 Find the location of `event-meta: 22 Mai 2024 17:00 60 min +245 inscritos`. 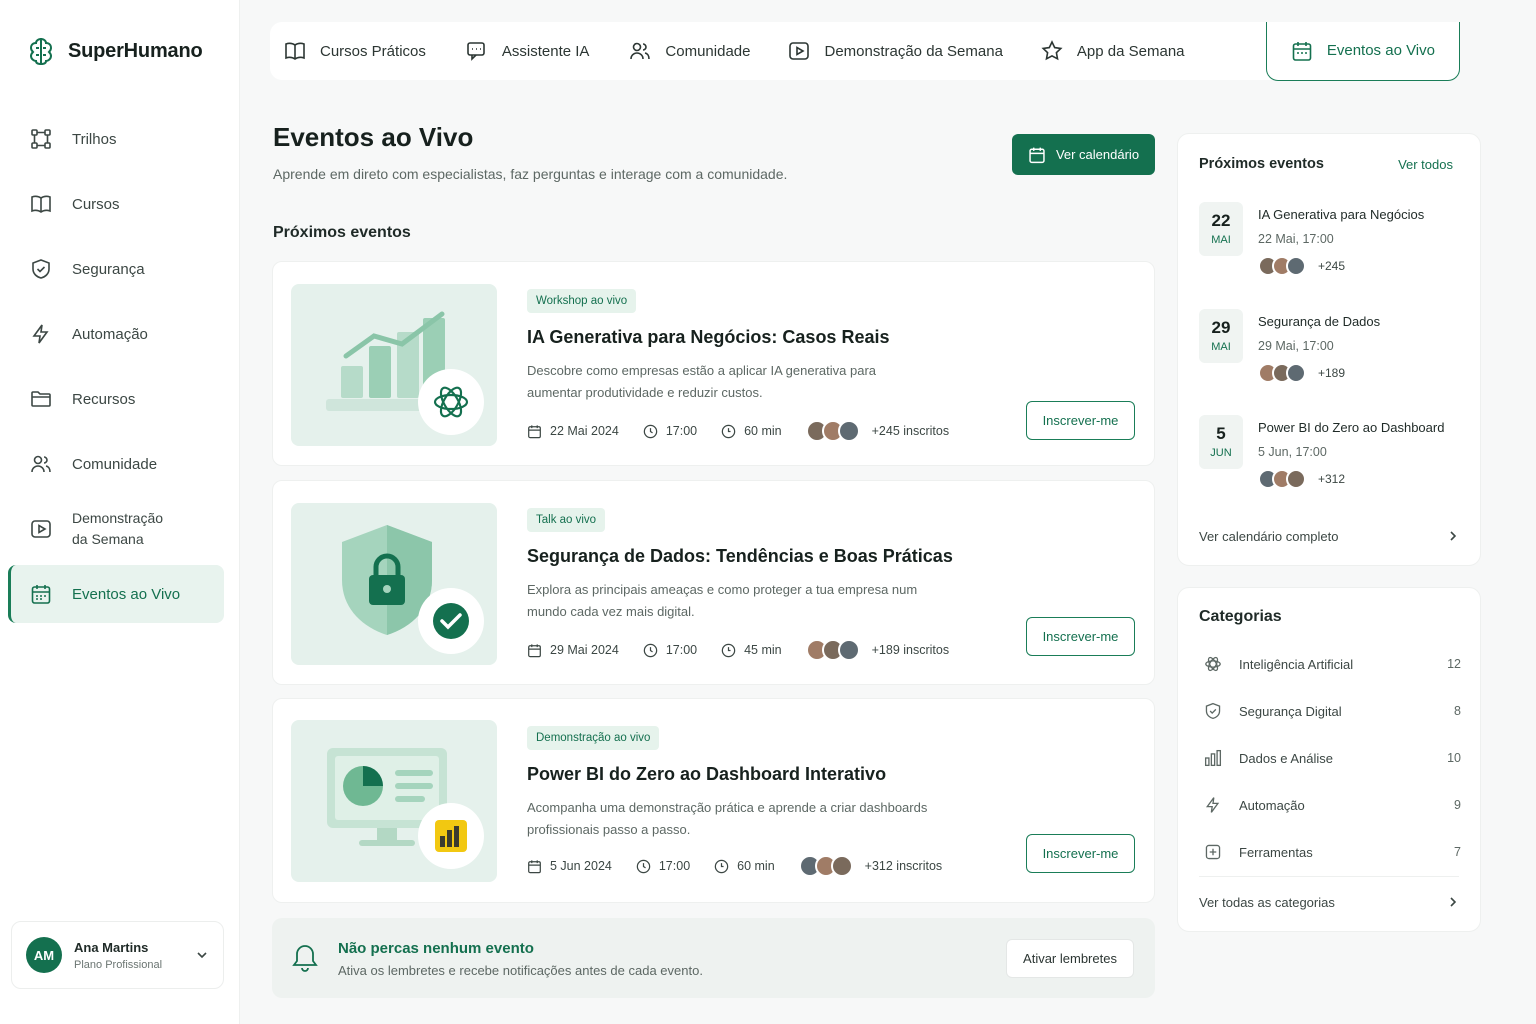

event-meta: 22 Mai 2024 17:00 60 min +245 inscritos is located at coordinates (738, 431).